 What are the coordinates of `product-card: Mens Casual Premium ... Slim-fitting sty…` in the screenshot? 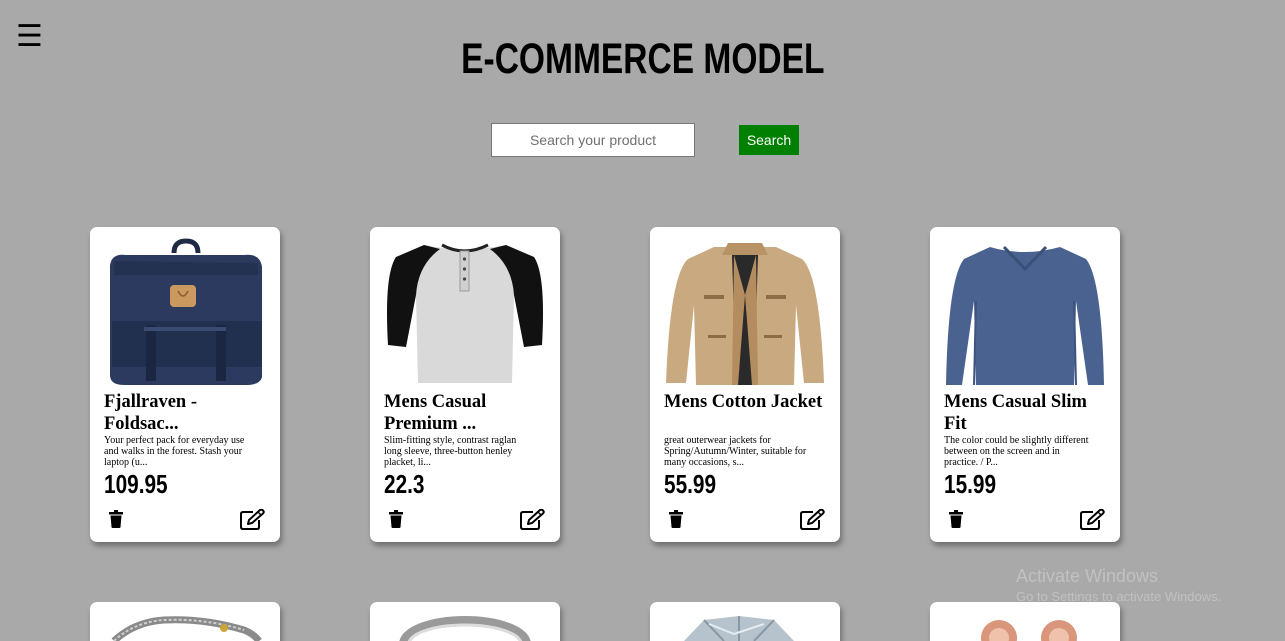 It's located at (465, 384).